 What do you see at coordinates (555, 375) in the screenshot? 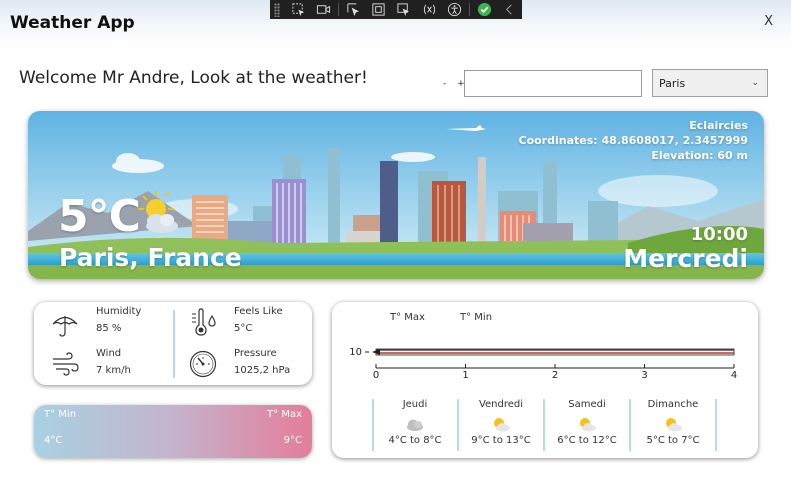
I see `x-tick-label: 2` at bounding box center [555, 375].